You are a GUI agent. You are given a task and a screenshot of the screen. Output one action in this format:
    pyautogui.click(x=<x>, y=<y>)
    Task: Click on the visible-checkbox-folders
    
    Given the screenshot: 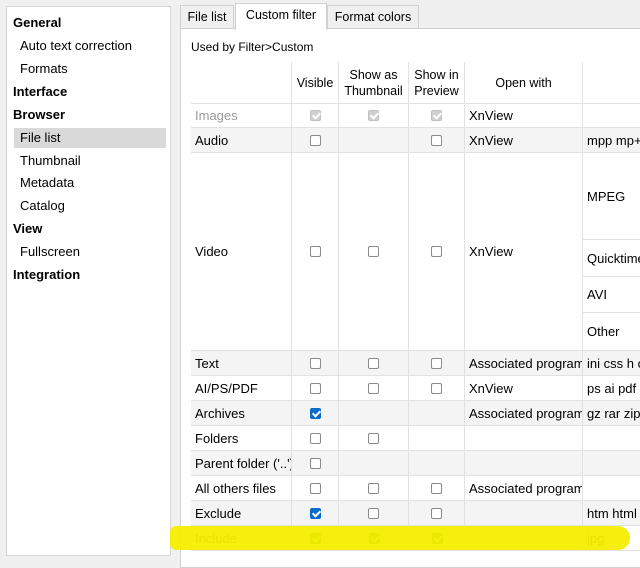 What is the action you would take?
    pyautogui.click(x=315, y=438)
    